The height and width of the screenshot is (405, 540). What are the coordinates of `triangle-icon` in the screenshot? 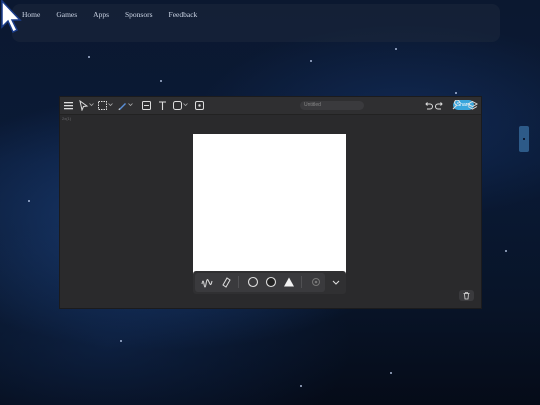 It's located at (289, 282).